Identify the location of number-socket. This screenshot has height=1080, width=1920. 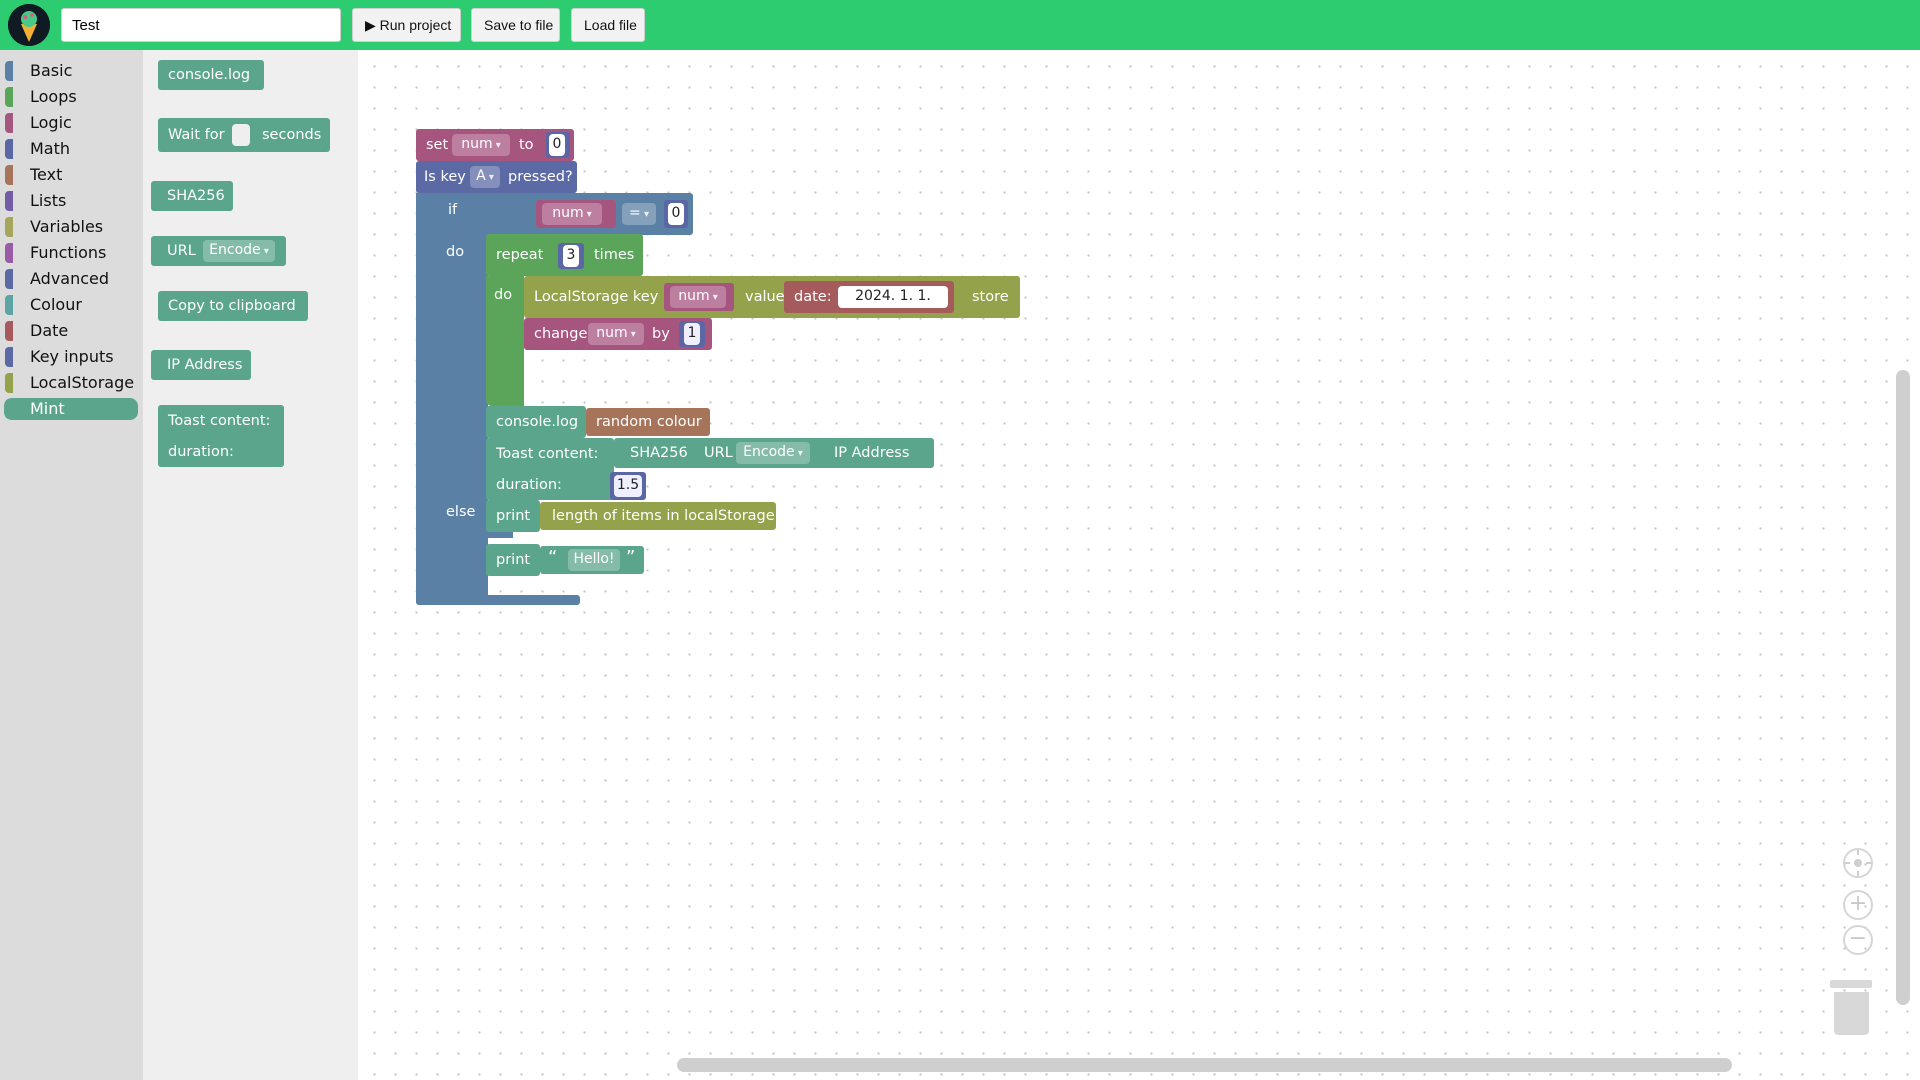
(241, 135).